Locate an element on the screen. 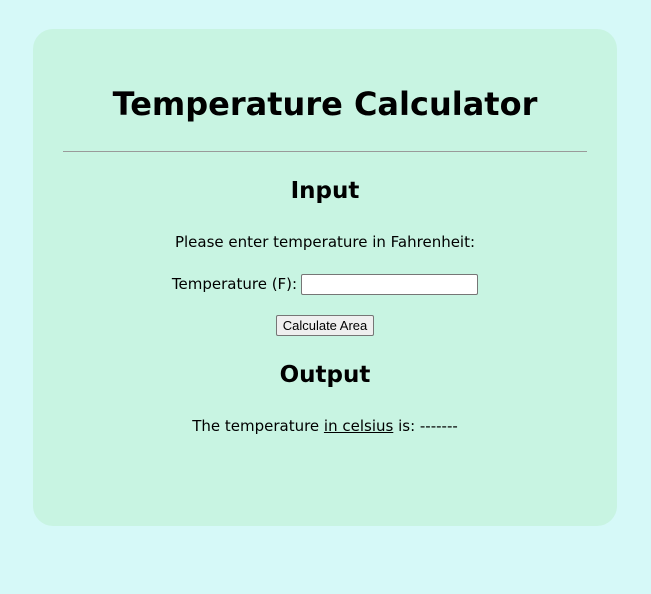  result-middle: is: is located at coordinates (406, 426).